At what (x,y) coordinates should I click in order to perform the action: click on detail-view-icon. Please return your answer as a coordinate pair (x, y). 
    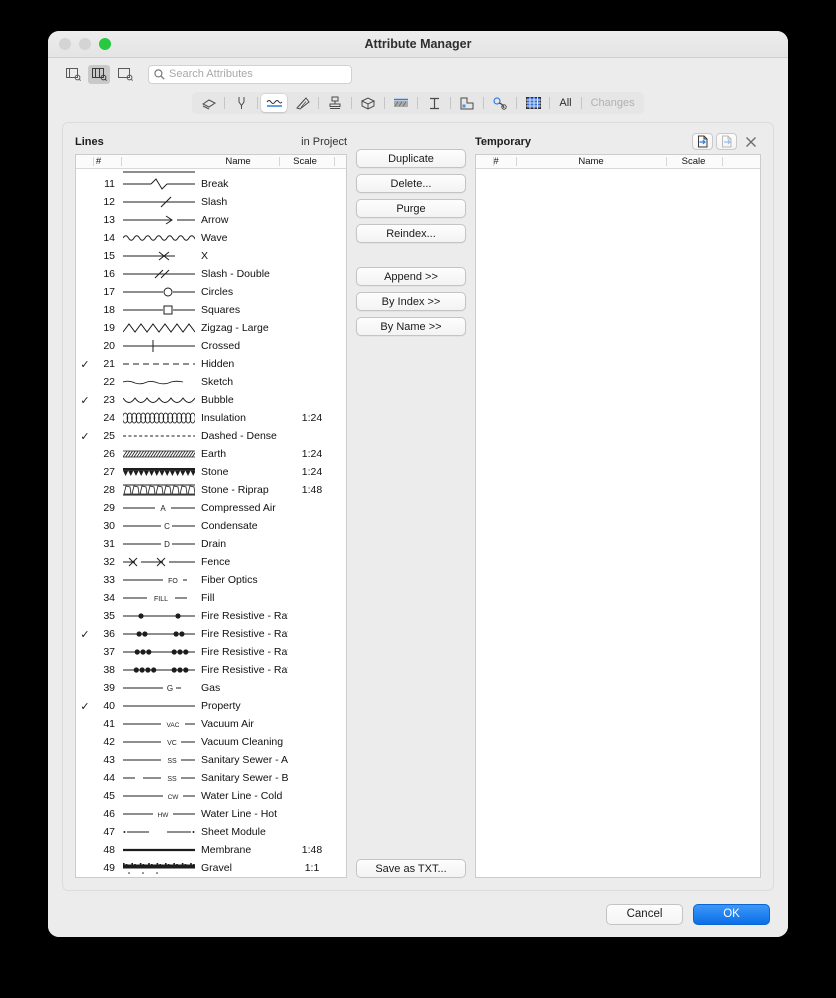
    Looking at the image, I should click on (125, 74).